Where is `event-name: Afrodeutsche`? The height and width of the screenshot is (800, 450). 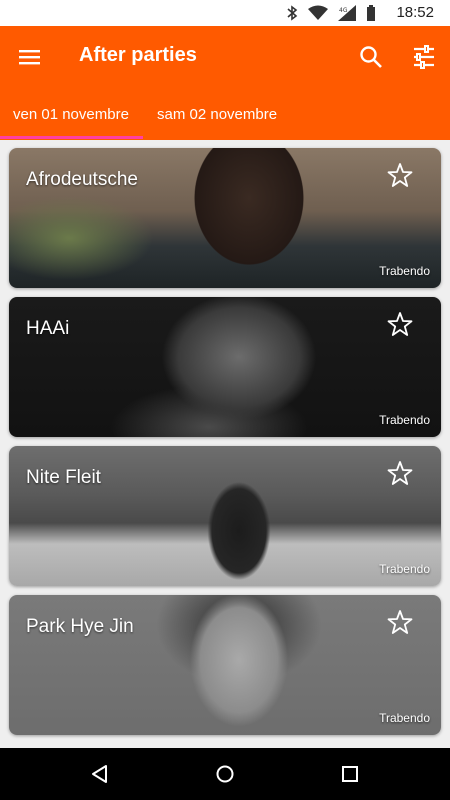
event-name: Afrodeutsche is located at coordinates (82, 179).